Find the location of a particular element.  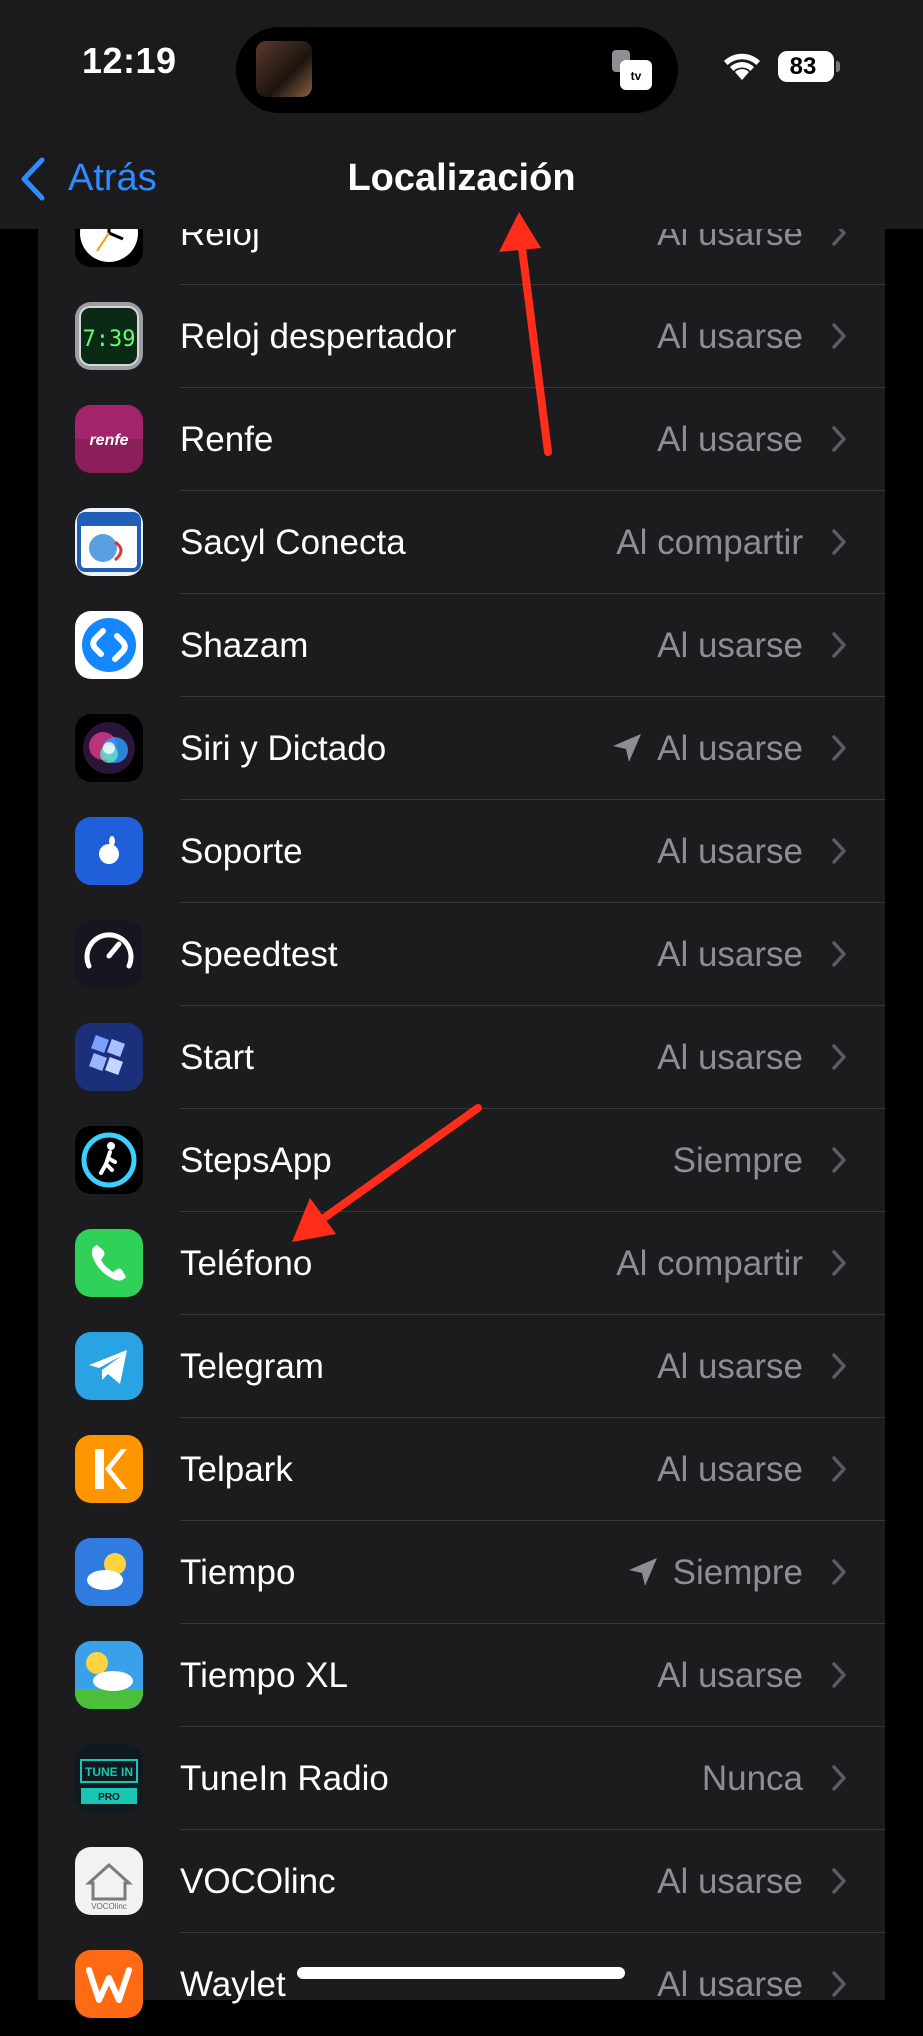

alarm-clock-icon: 7:39 is located at coordinates (109, 336).